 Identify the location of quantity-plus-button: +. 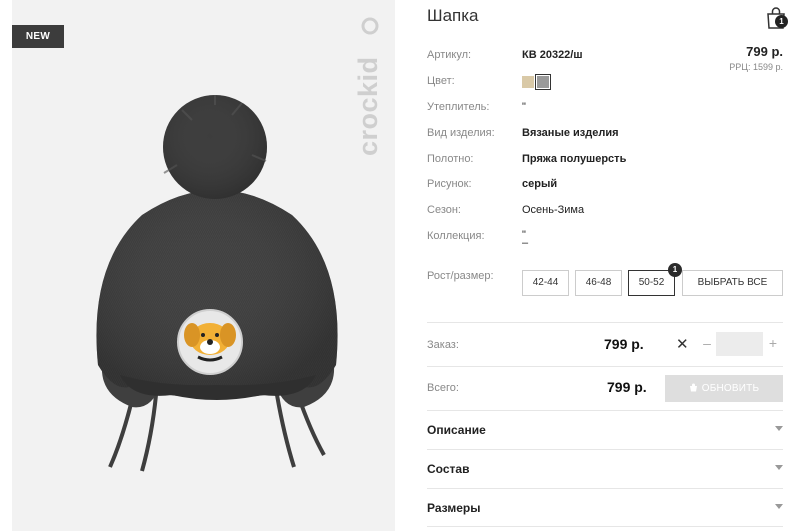
(773, 343).